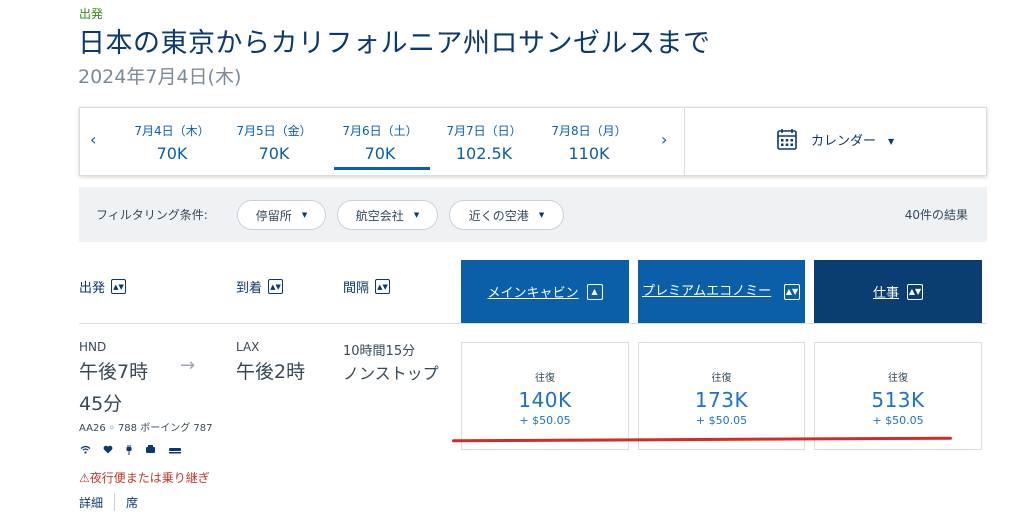 The height and width of the screenshot is (516, 1031). Describe the element at coordinates (108, 451) in the screenshot. I see `entertainment-icon` at that location.